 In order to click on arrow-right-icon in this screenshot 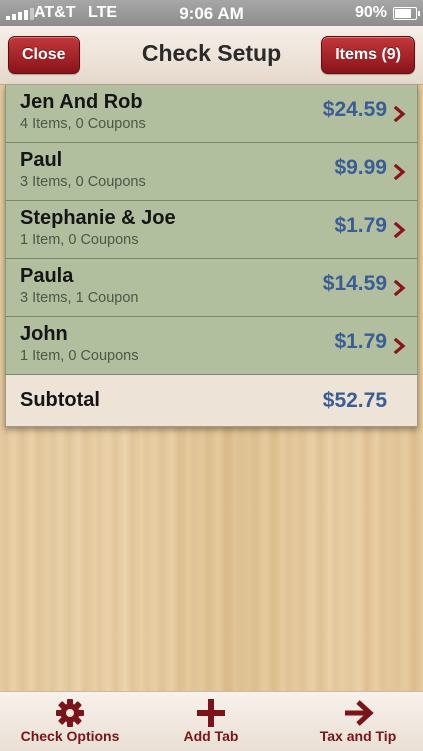, I will do `click(359, 713)`.